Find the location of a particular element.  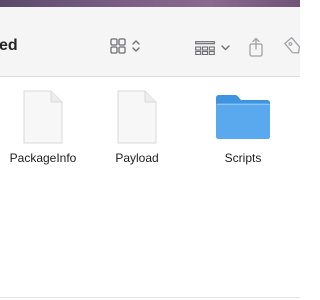

file-label: Payload is located at coordinates (137, 158).